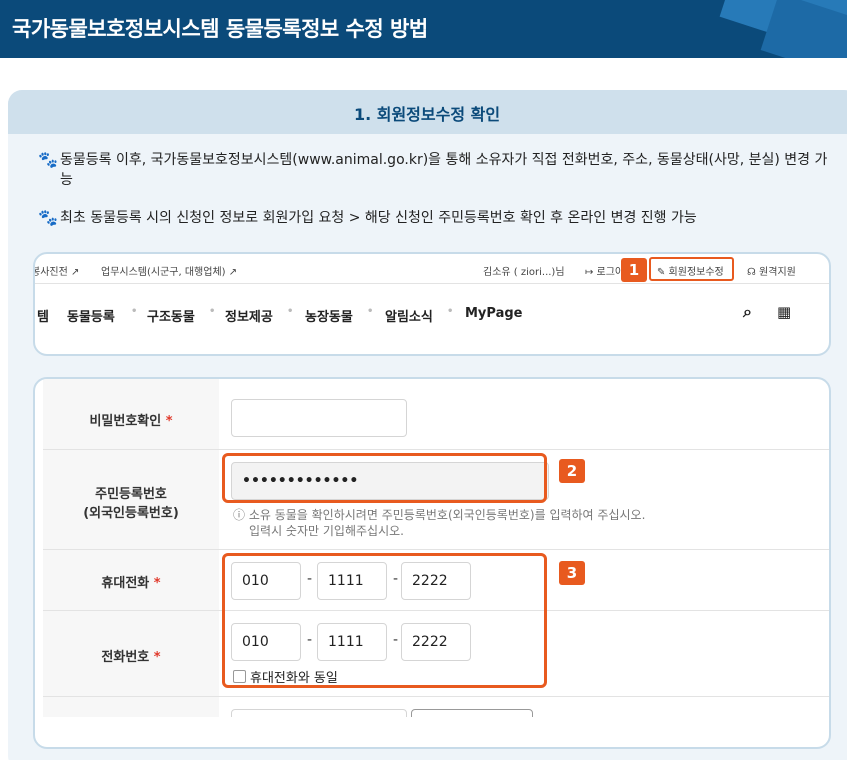 This screenshot has height=760, width=847. I want to click on nav-item-rescue: 구조동물, so click(171, 315).